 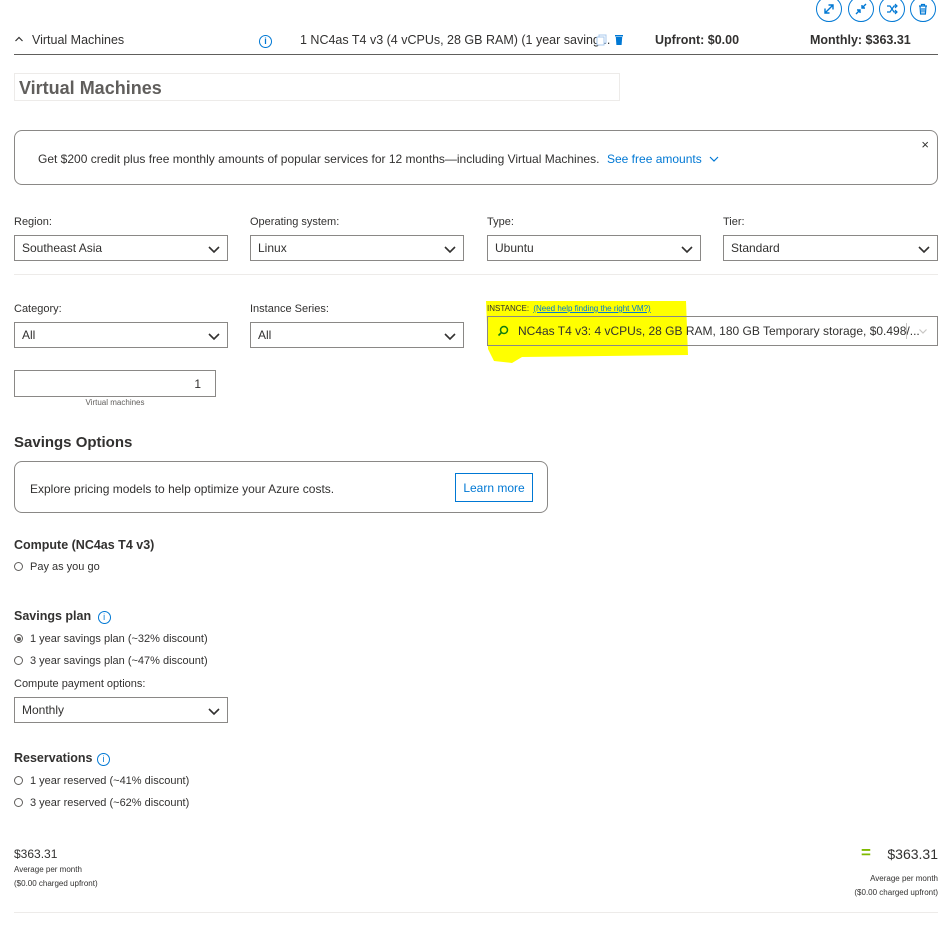 I want to click on compute-heading: Compute (NC4as T4 v3), so click(x=84, y=545).